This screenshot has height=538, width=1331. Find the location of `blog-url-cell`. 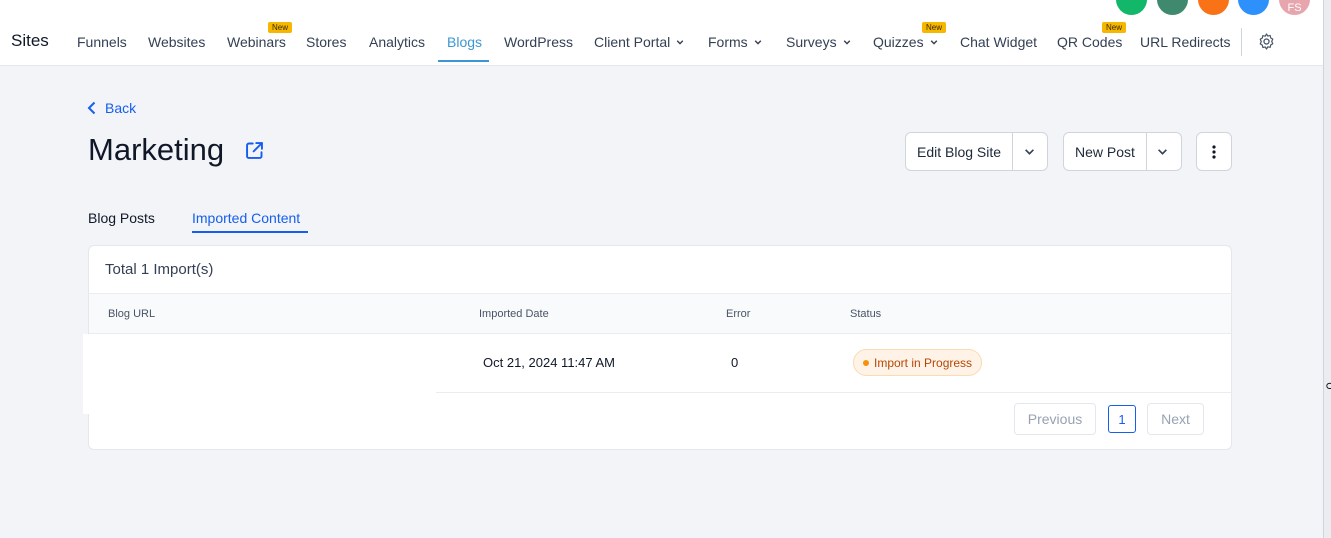

blog-url-cell is located at coordinates (259, 374).